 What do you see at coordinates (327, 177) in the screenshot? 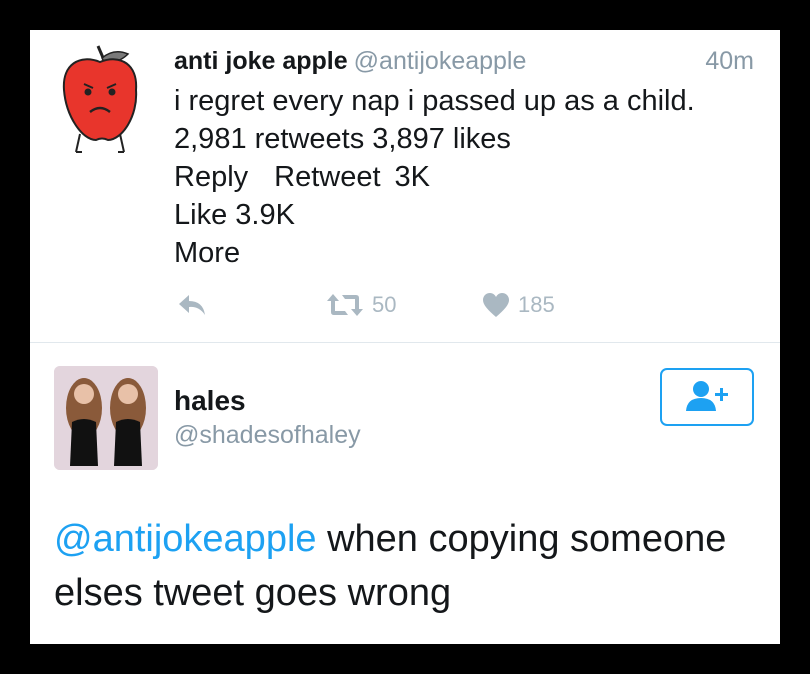
I see `retweet-text: Retweet` at bounding box center [327, 177].